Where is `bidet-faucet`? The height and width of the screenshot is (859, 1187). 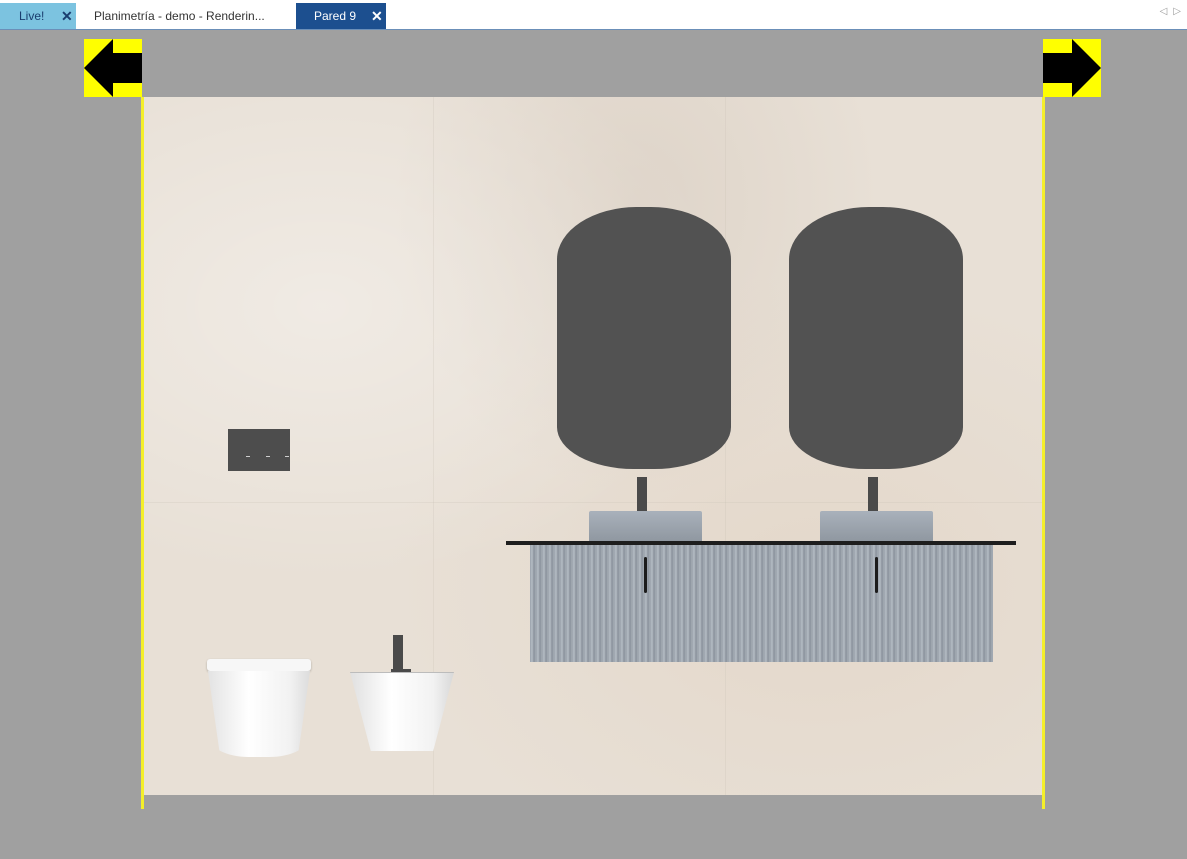 bidet-faucet is located at coordinates (398, 654).